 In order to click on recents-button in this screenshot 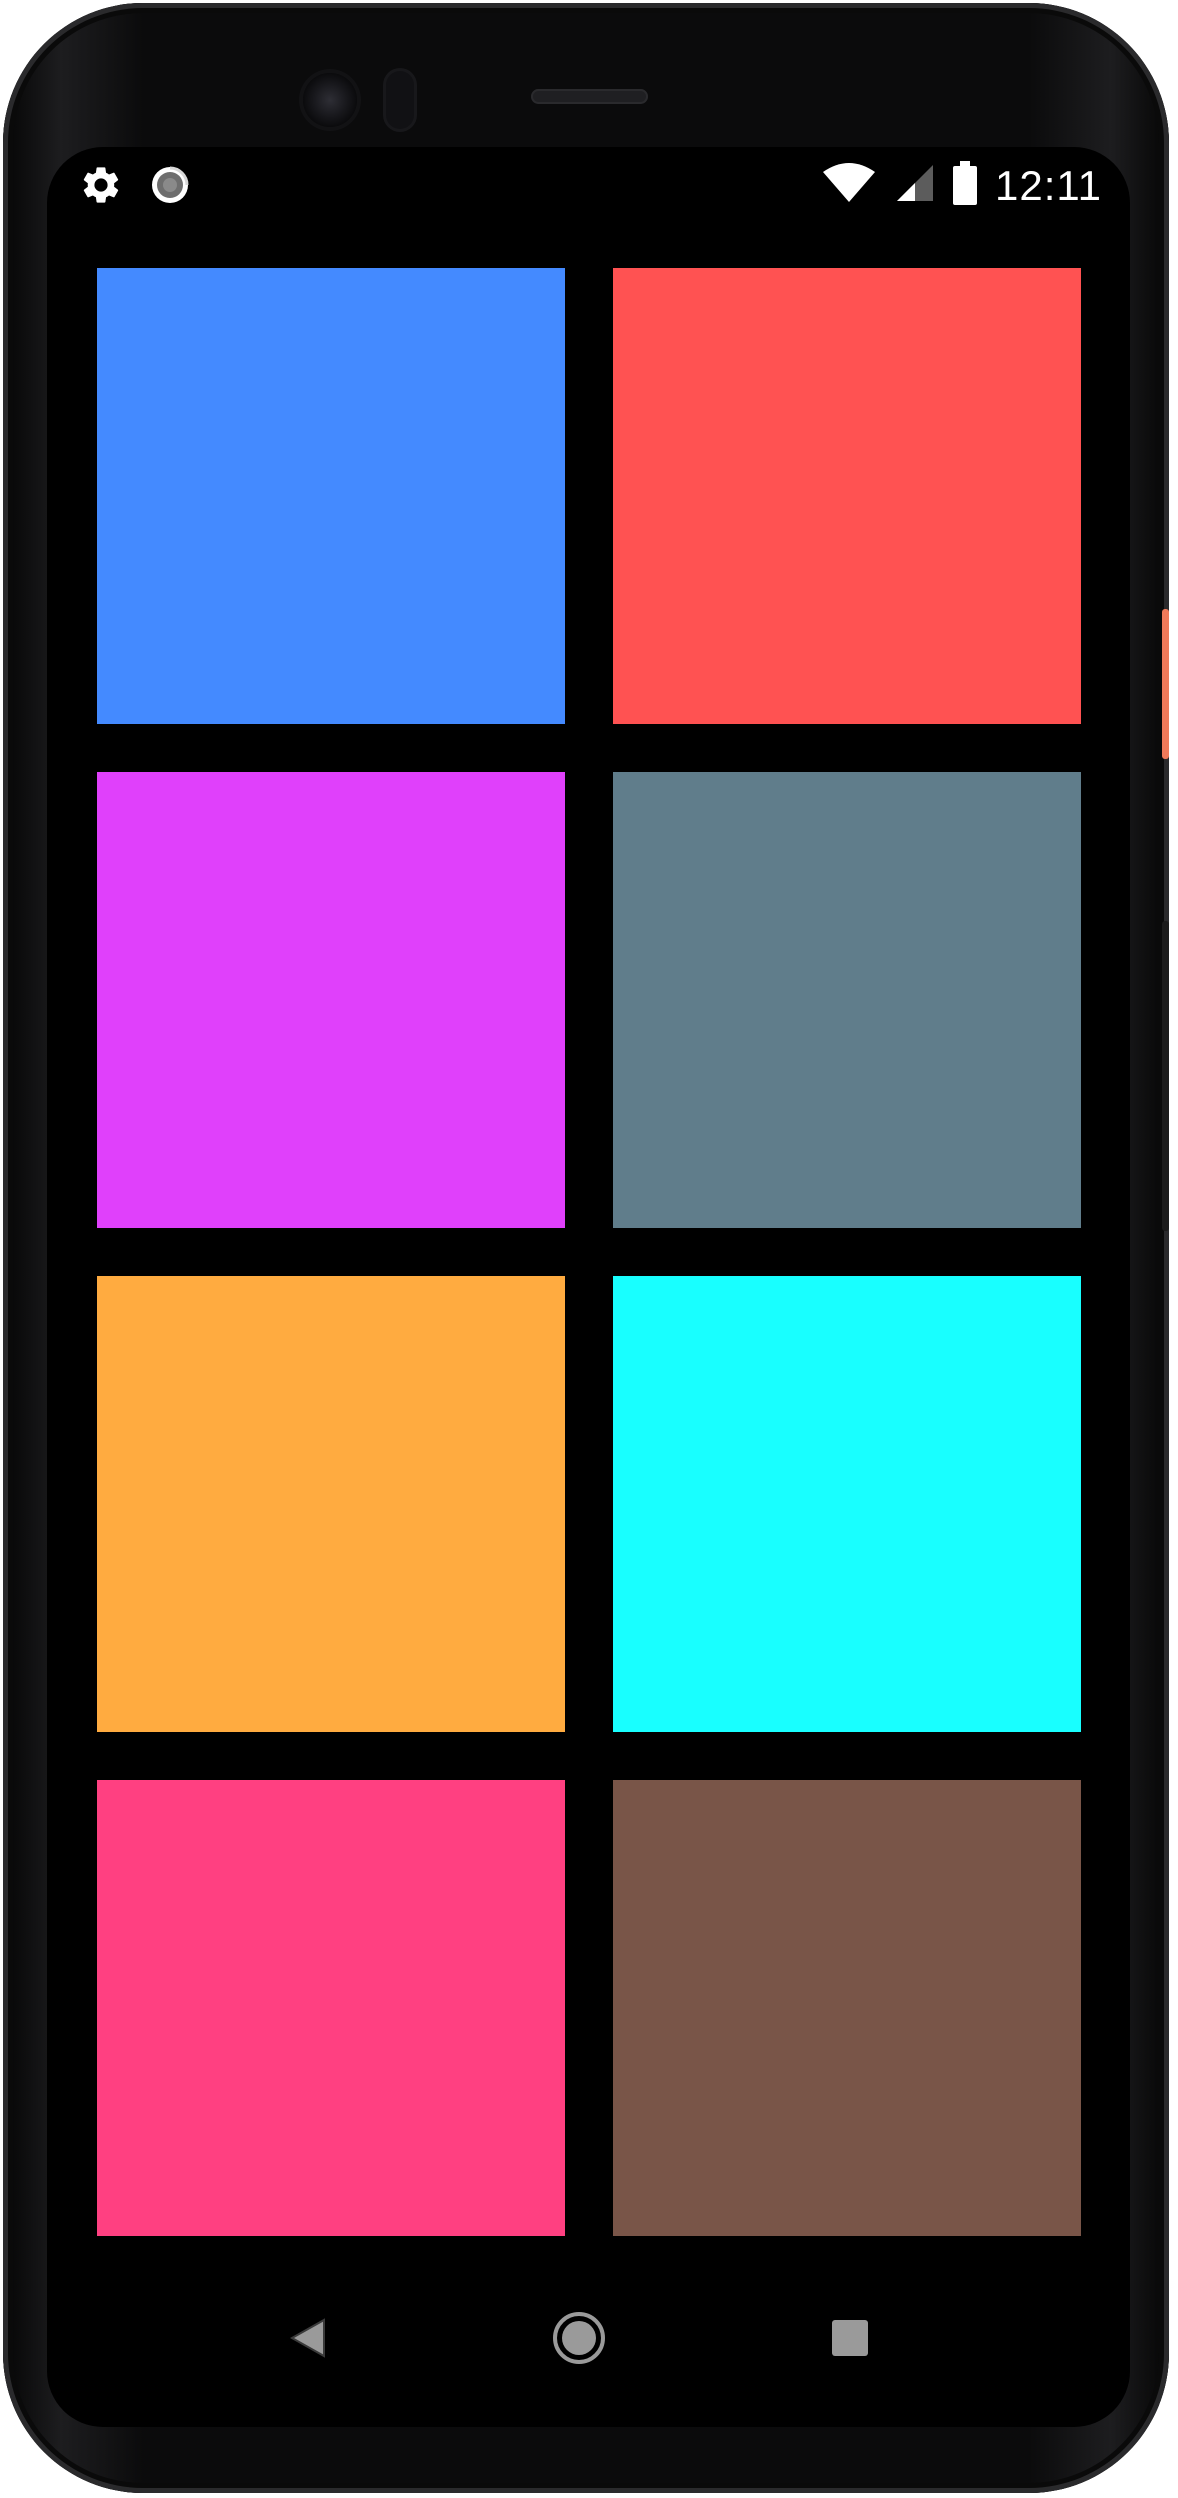, I will do `click(850, 2340)`.